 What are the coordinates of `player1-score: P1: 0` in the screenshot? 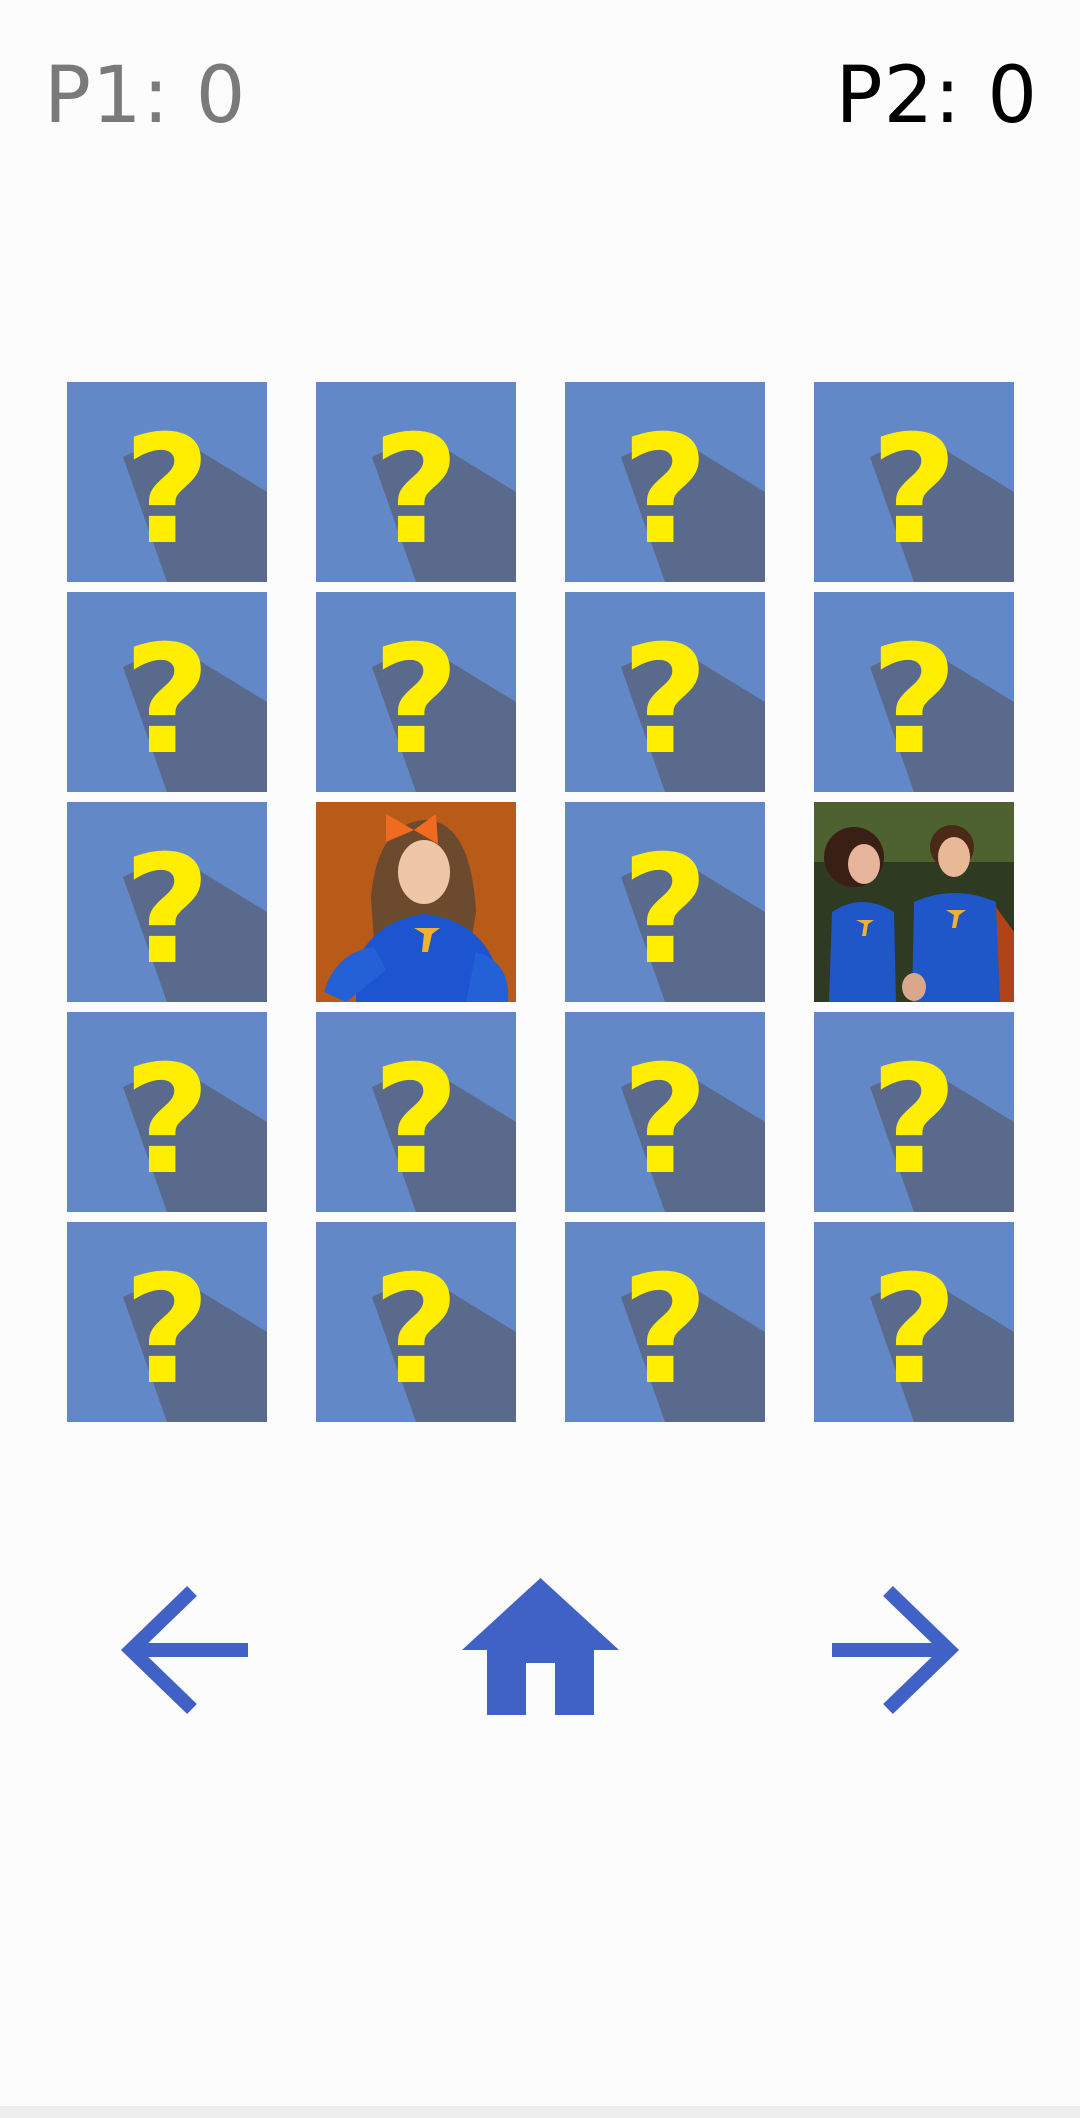 It's located at (145, 96).